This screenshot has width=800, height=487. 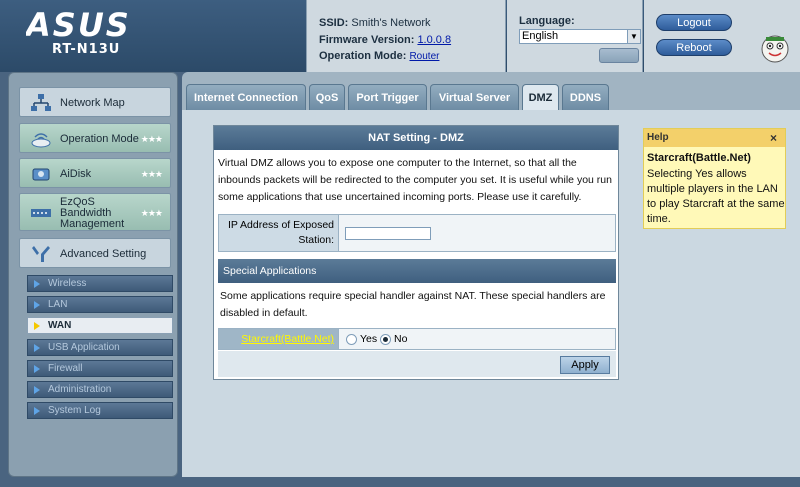 What do you see at coordinates (540, 36) in the screenshot?
I see `language-selected-value: English` at bounding box center [540, 36].